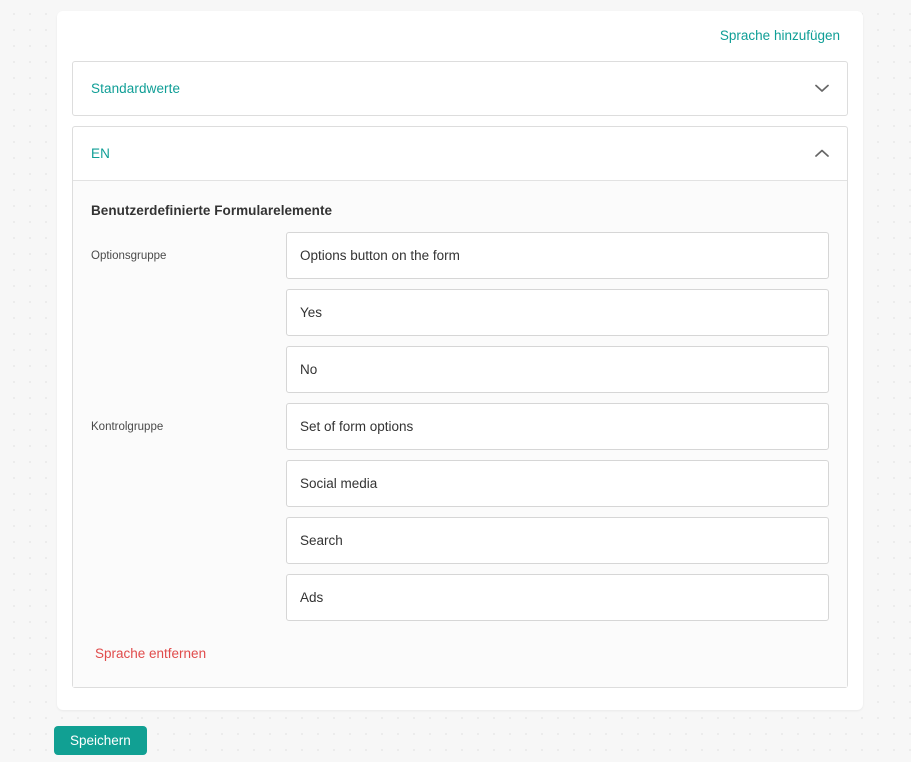  I want to click on remove-language-row: Sprache entfernen, so click(460, 655).